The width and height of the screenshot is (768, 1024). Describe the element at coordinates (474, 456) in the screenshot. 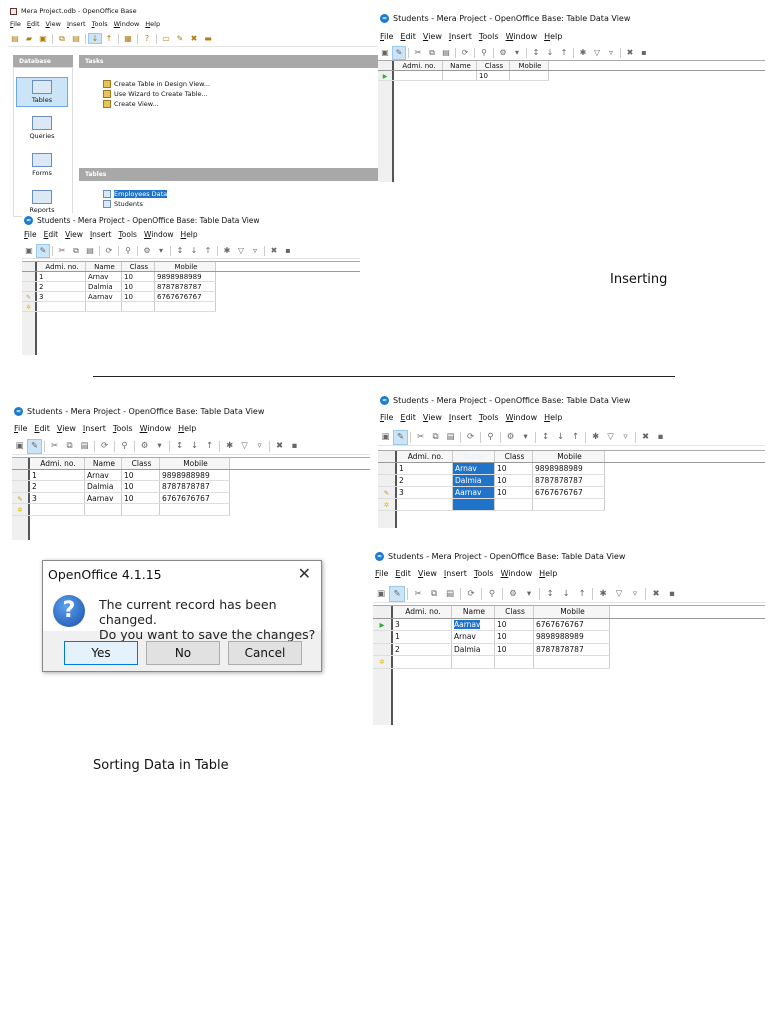

I see `column-header-name: Name` at that location.